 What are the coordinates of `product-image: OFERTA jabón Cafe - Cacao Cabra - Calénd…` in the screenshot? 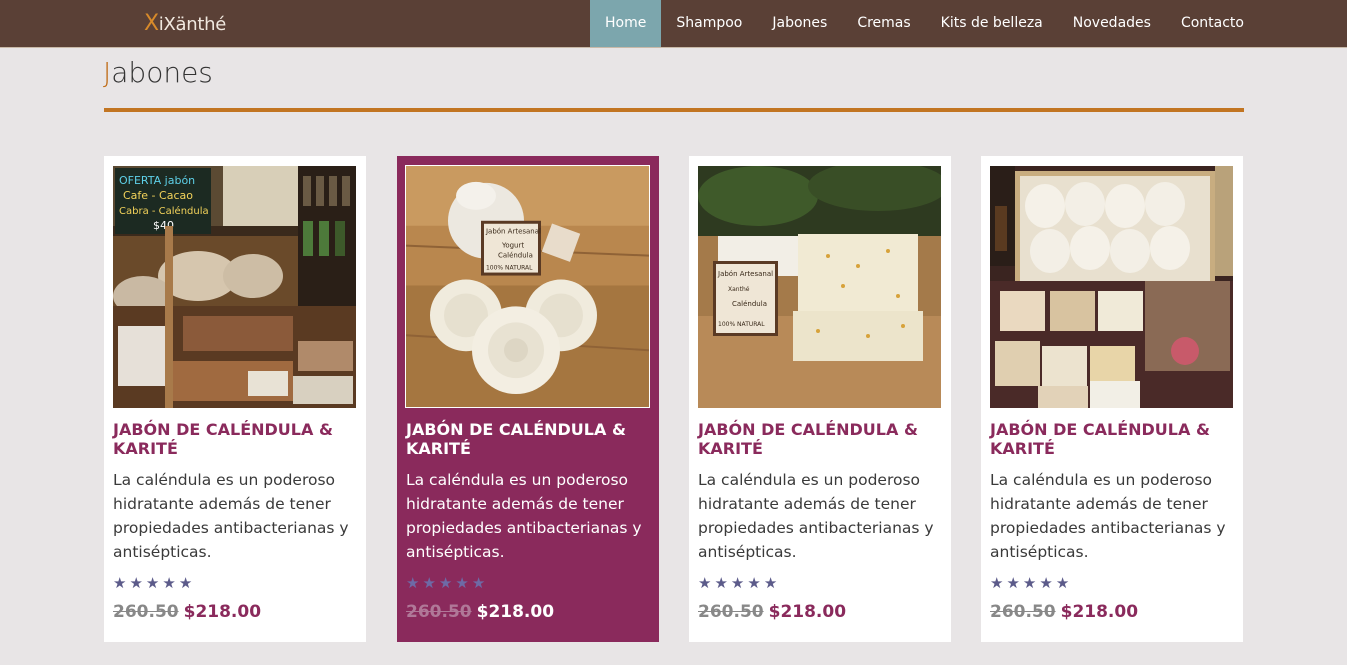 It's located at (234, 287).